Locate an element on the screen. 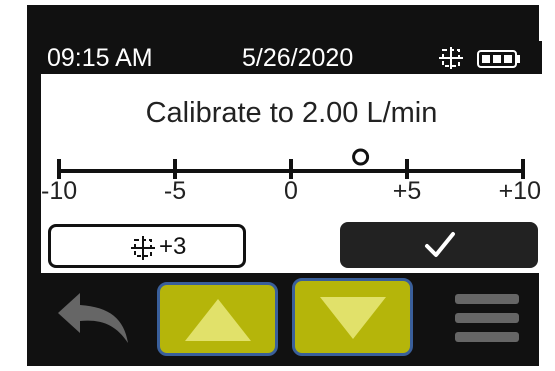 This screenshot has width=555, height=371. back-arrow-icon is located at coordinates (94, 322).